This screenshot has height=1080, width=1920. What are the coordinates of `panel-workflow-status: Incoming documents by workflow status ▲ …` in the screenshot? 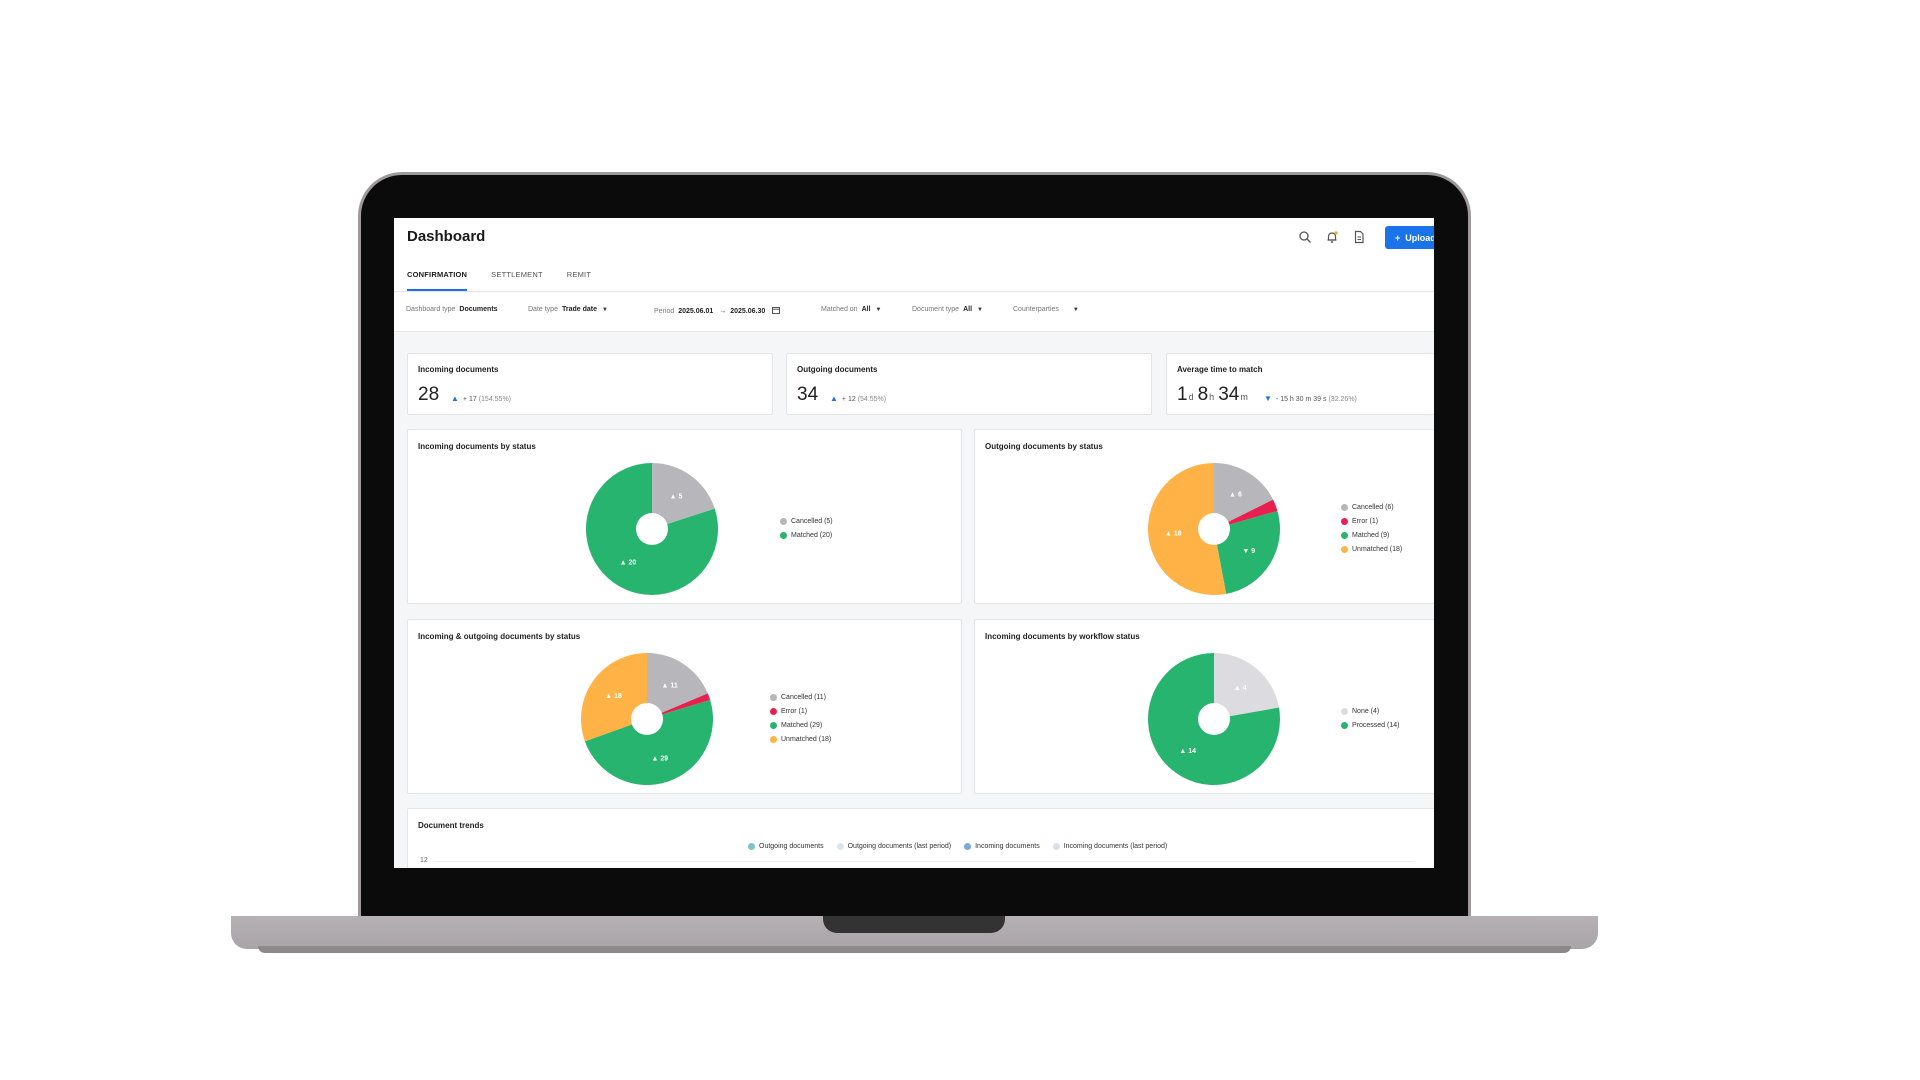 It's located at (1204, 706).